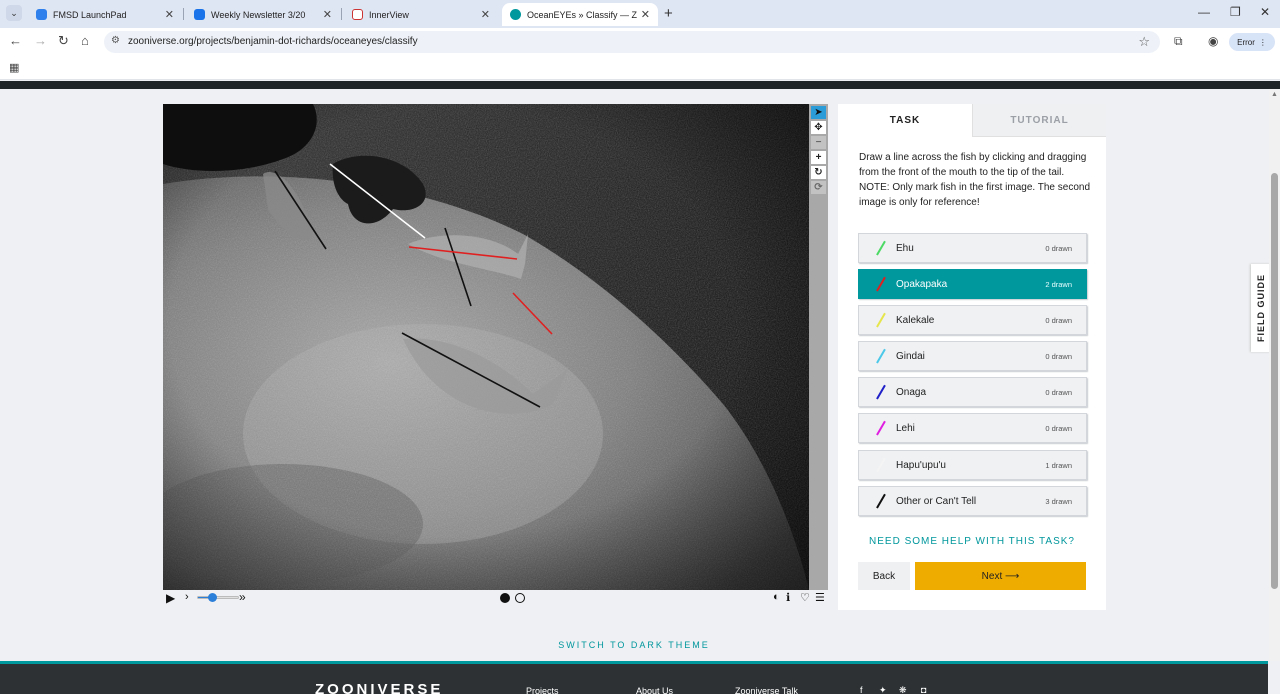  Describe the element at coordinates (199, 14) in the screenshot. I see `sites-icon` at that location.